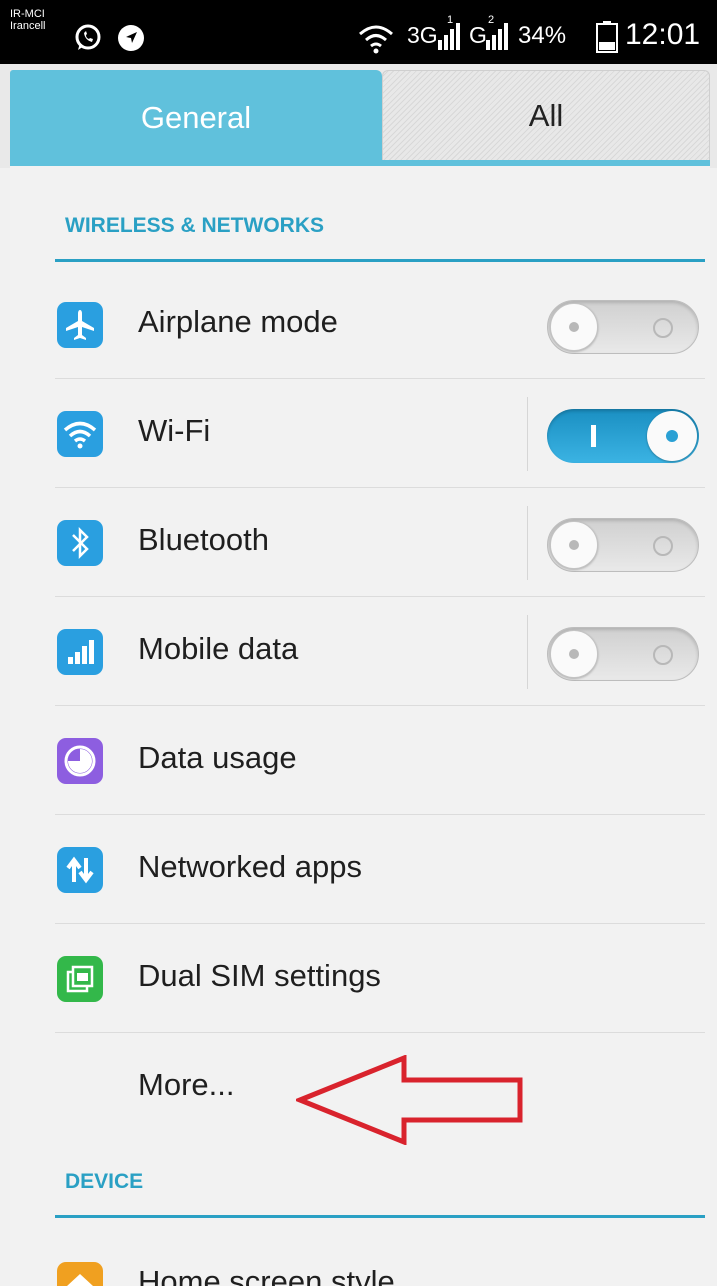 The height and width of the screenshot is (1286, 717). What do you see at coordinates (593, 436) in the screenshot?
I see `toggle-on-mark` at bounding box center [593, 436].